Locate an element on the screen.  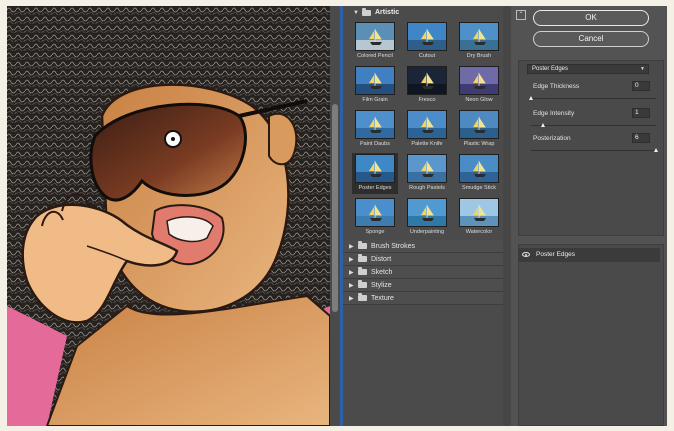
filter-thumbnail-label: Paint Daubs is located at coordinates (375, 144).